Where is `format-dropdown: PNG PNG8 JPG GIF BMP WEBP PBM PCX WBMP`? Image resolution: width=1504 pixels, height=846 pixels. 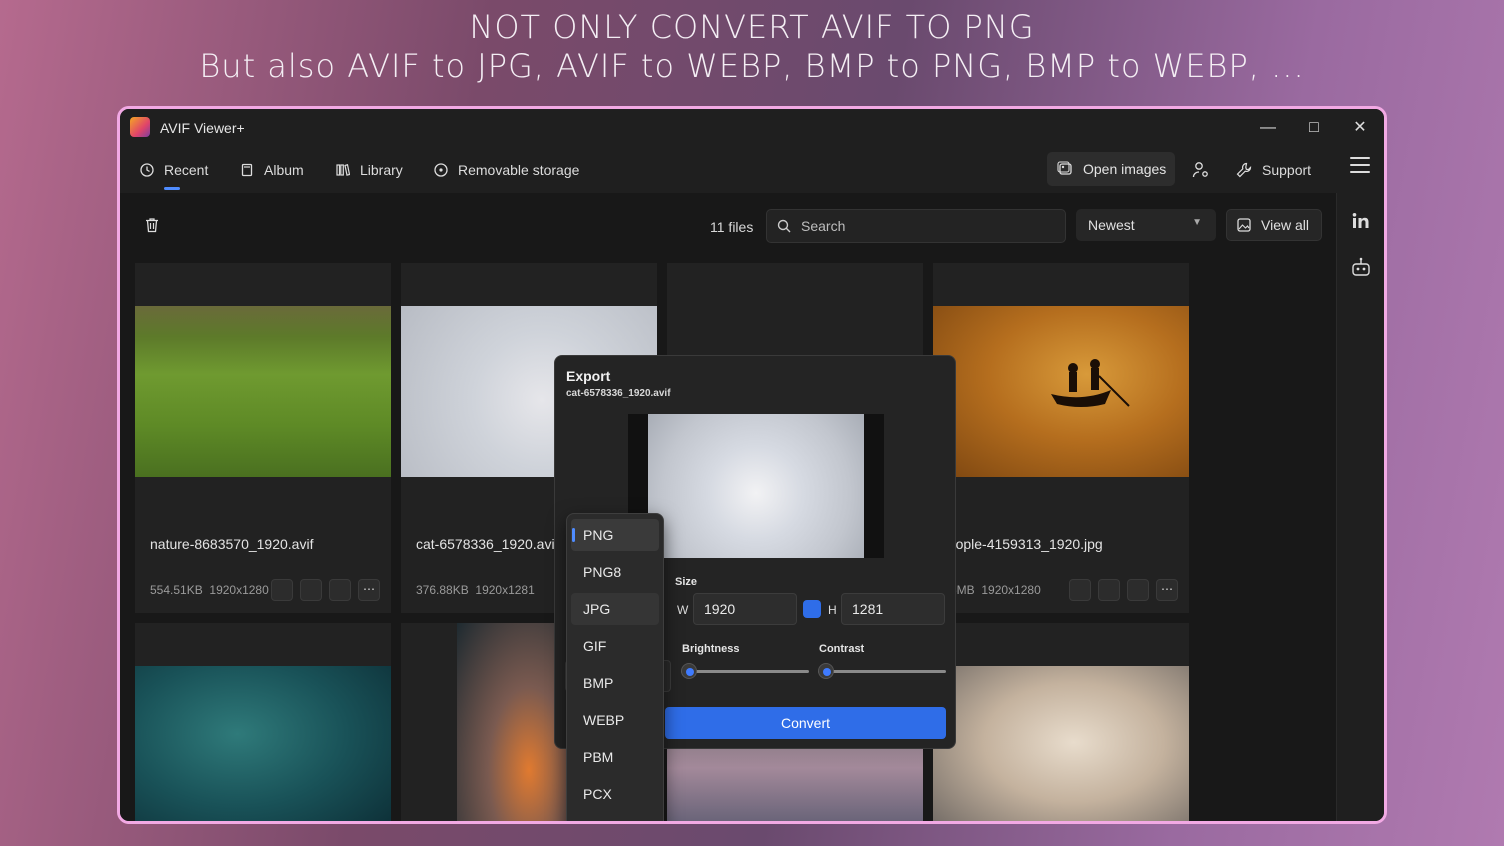
format-dropdown: PNG PNG8 JPG GIF BMP WEBP PBM PCX WBMP is located at coordinates (615, 667).